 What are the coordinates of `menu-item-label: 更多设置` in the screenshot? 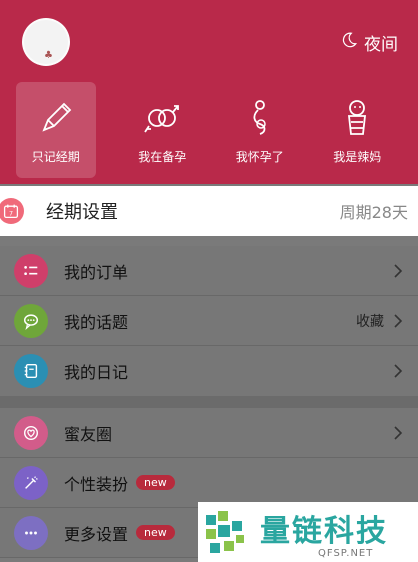 It's located at (96, 534).